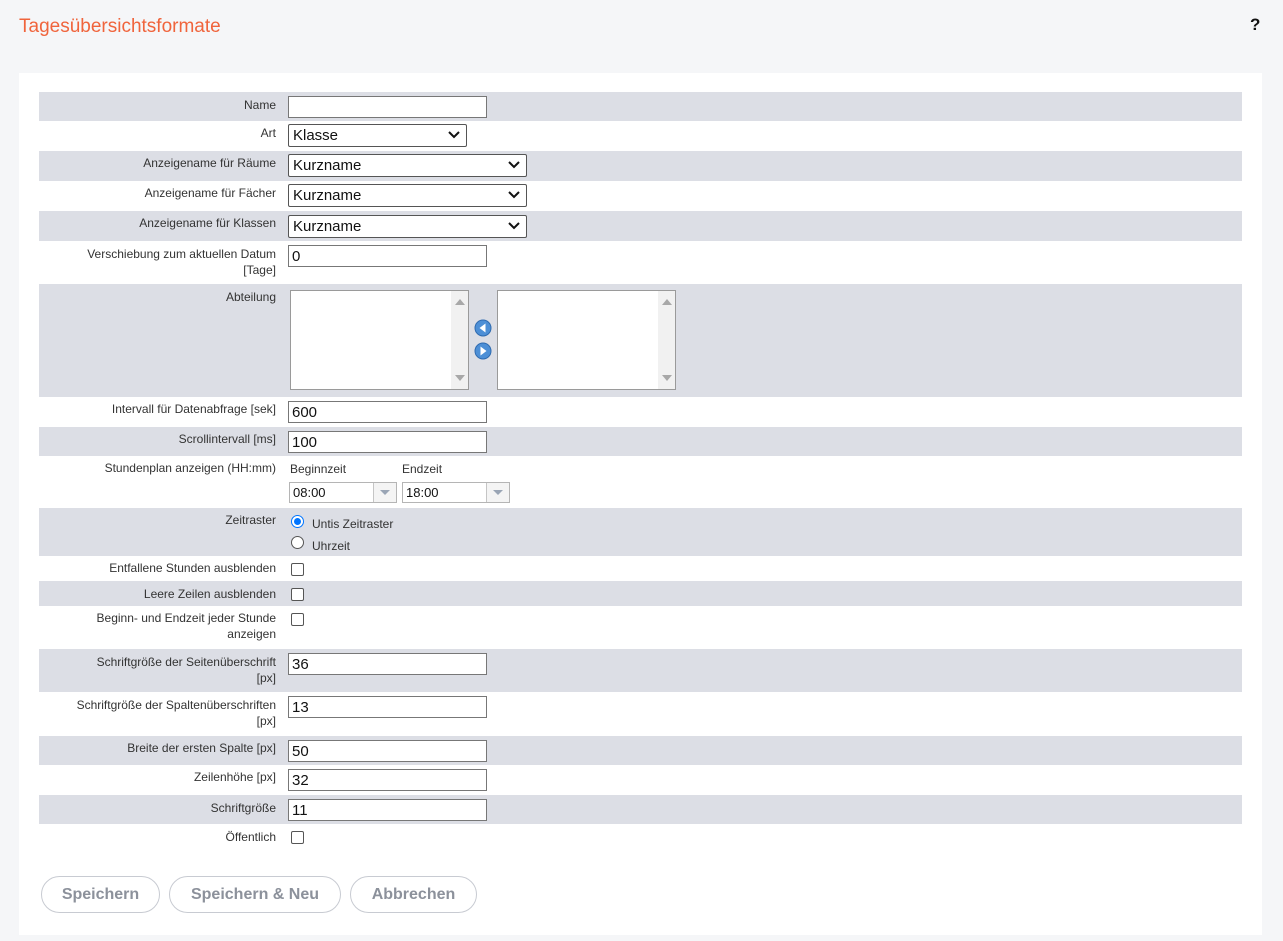  I want to click on oeffentlich-checkbox, so click(297, 837).